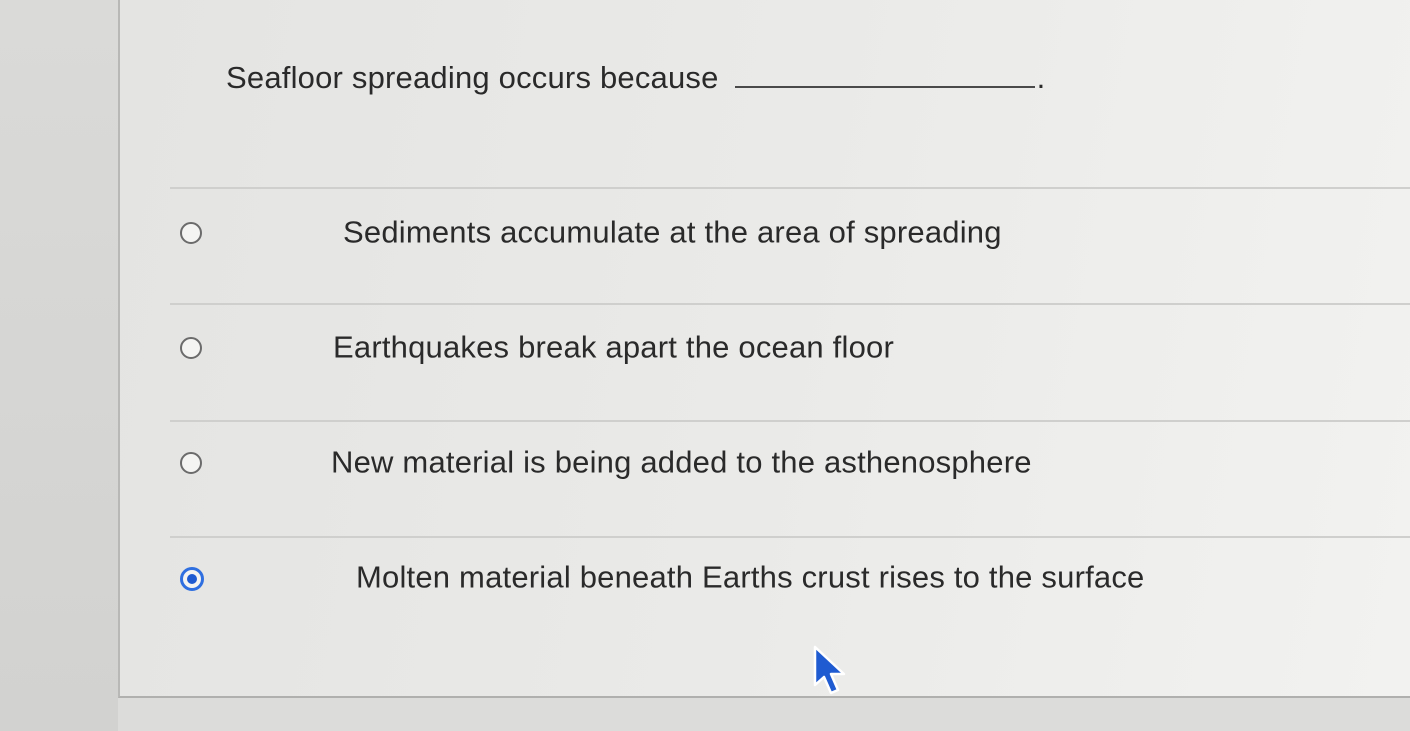  I want to click on question-prompt: Seafloor spreading occurs because., so click(635, 78).